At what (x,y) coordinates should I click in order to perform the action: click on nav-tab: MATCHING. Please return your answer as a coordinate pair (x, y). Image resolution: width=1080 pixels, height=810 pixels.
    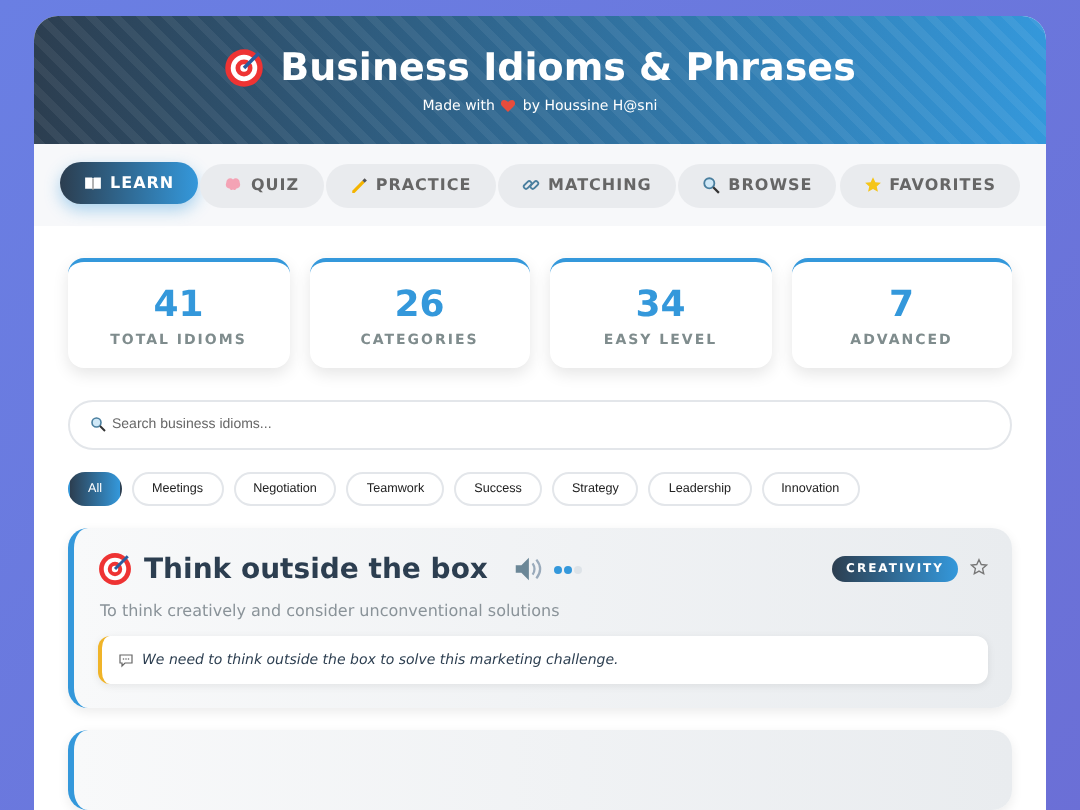
    Looking at the image, I should click on (587, 185).